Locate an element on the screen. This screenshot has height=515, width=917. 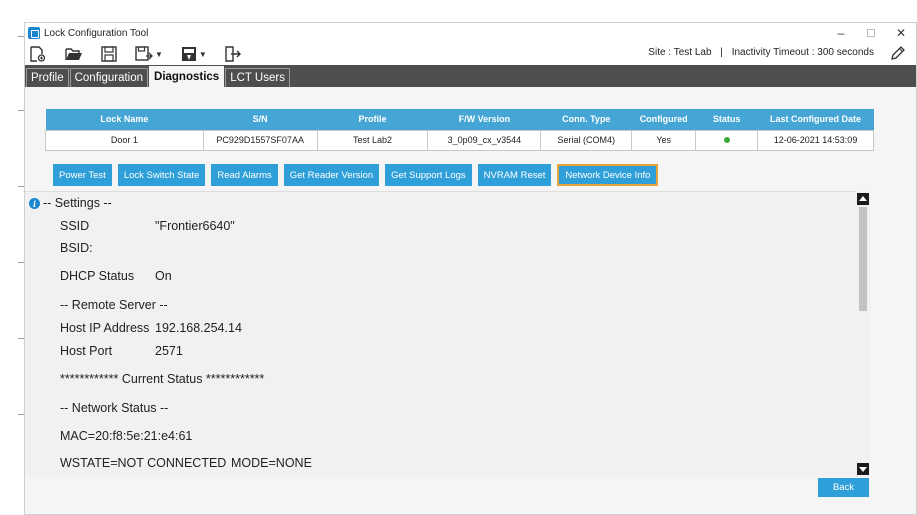
scrollbar-thumb is located at coordinates (863, 259).